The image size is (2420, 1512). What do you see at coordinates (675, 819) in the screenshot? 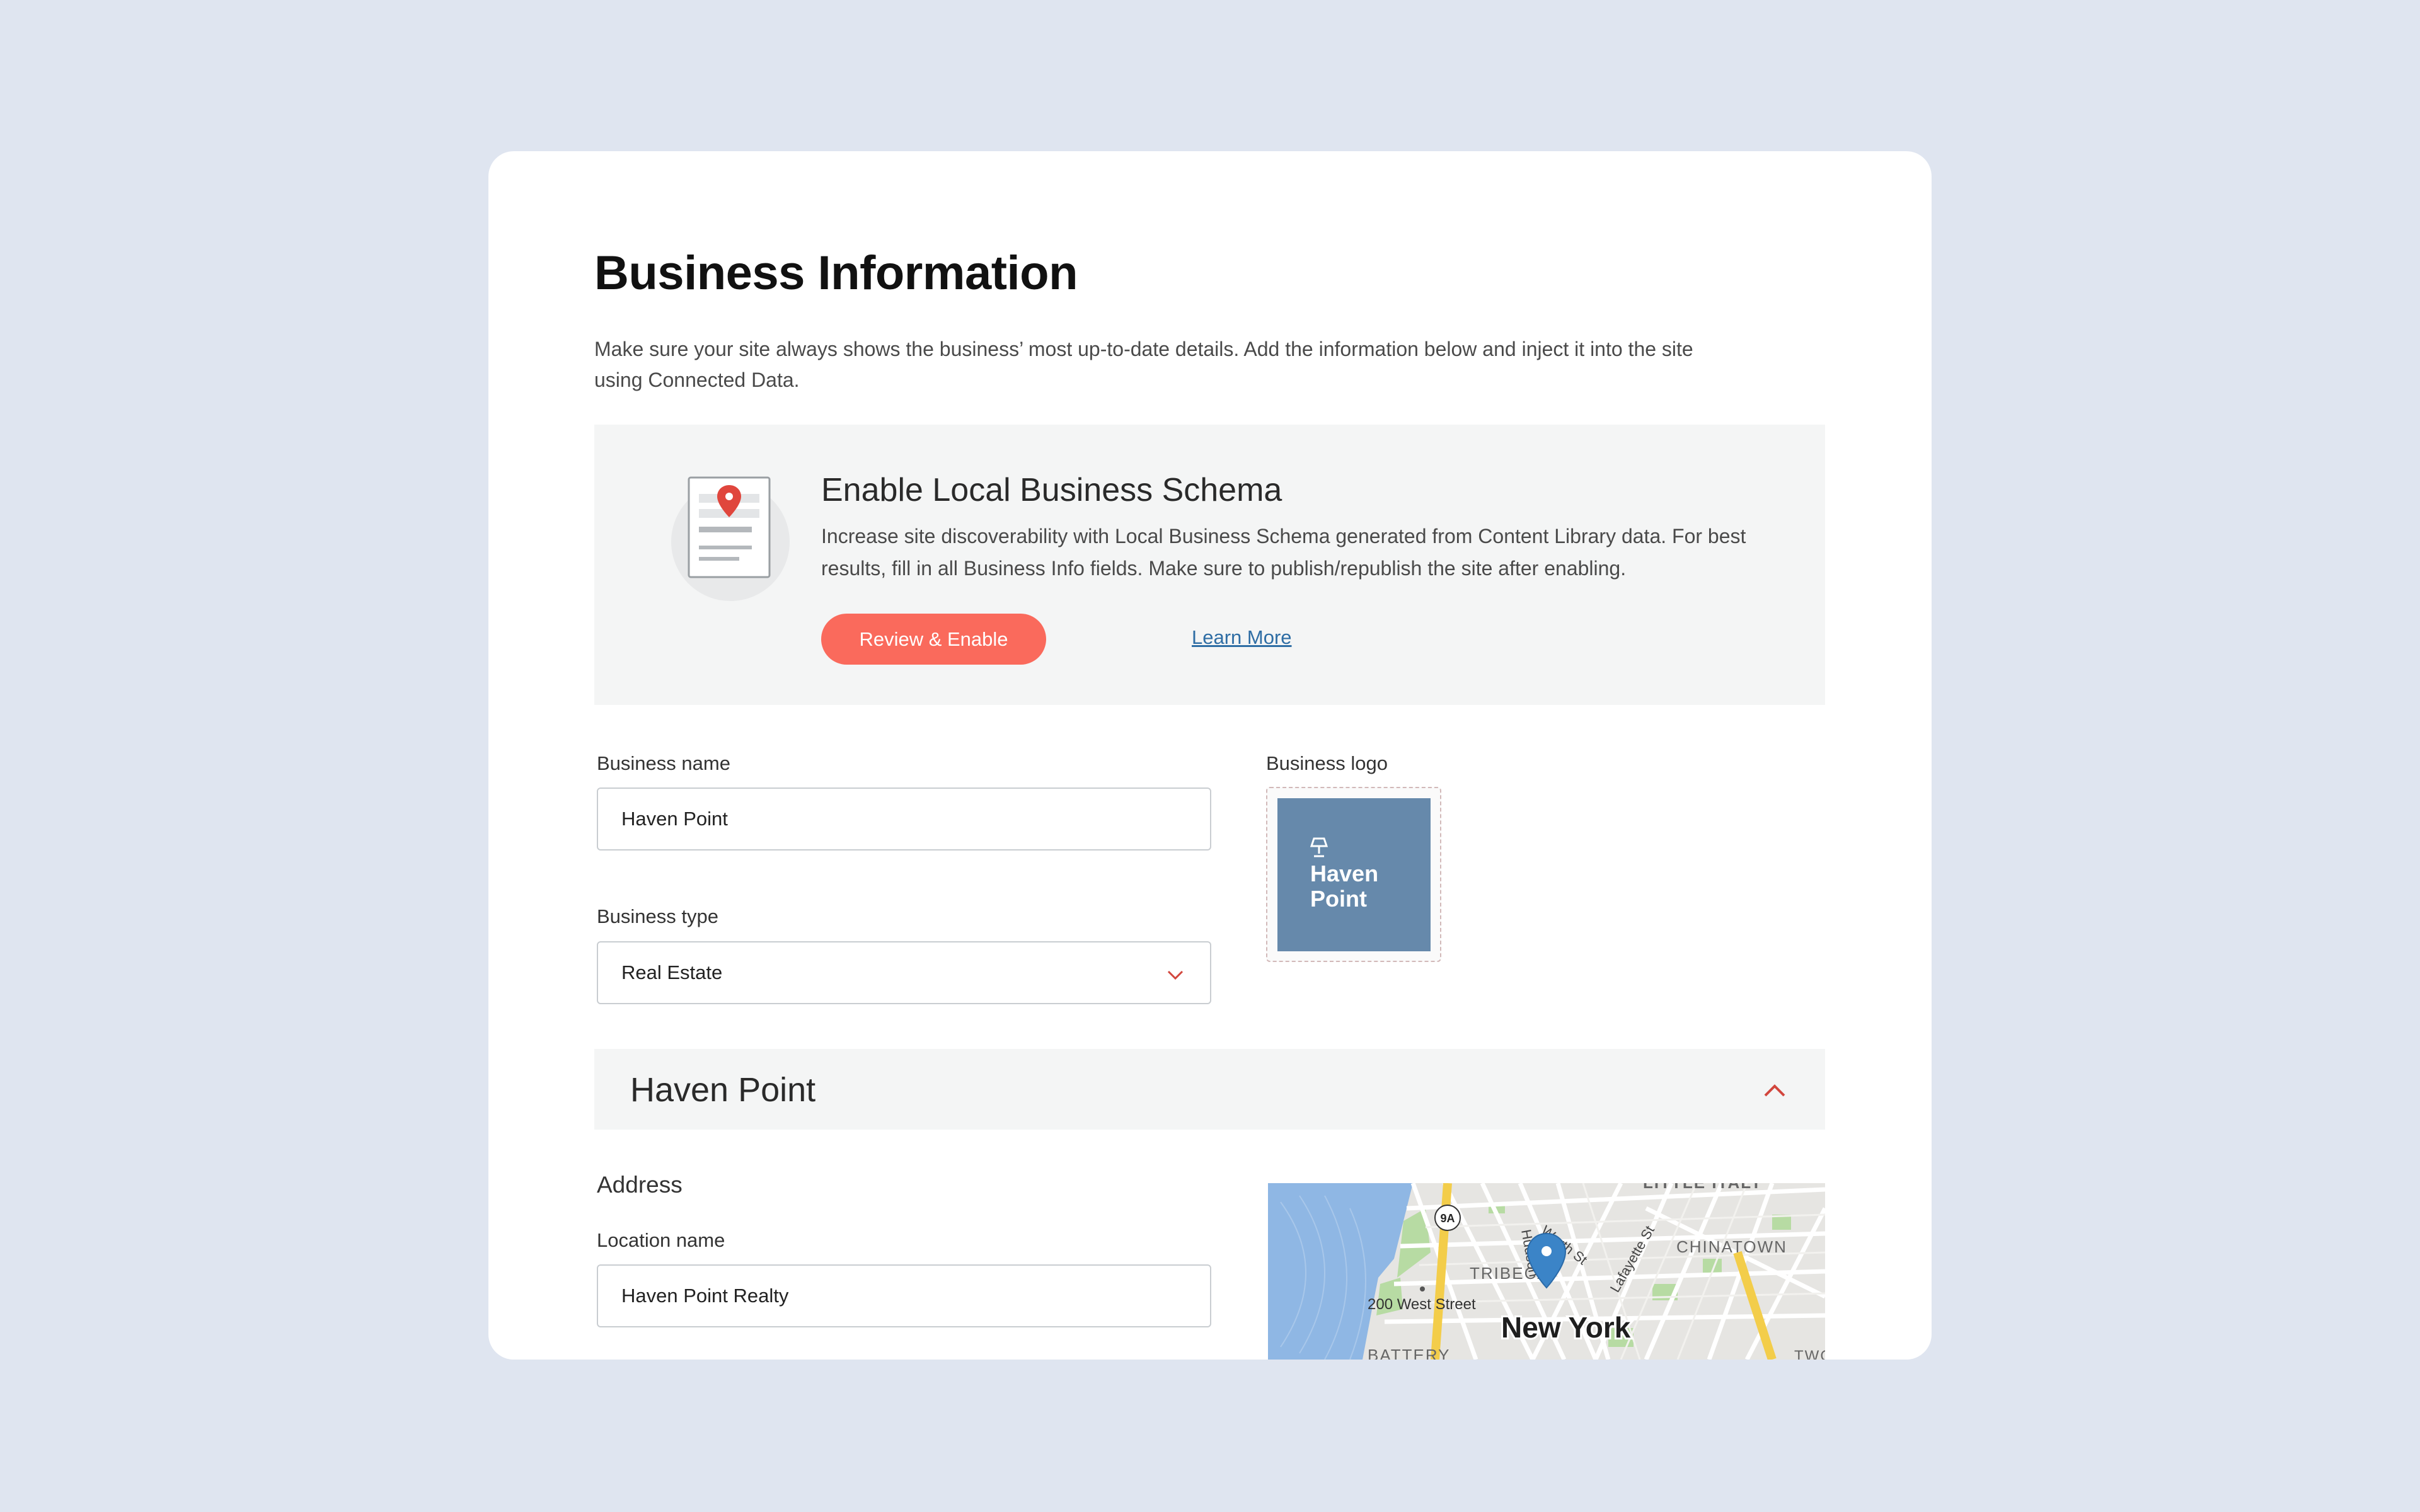
I see `business-name-value: Haven Point` at bounding box center [675, 819].